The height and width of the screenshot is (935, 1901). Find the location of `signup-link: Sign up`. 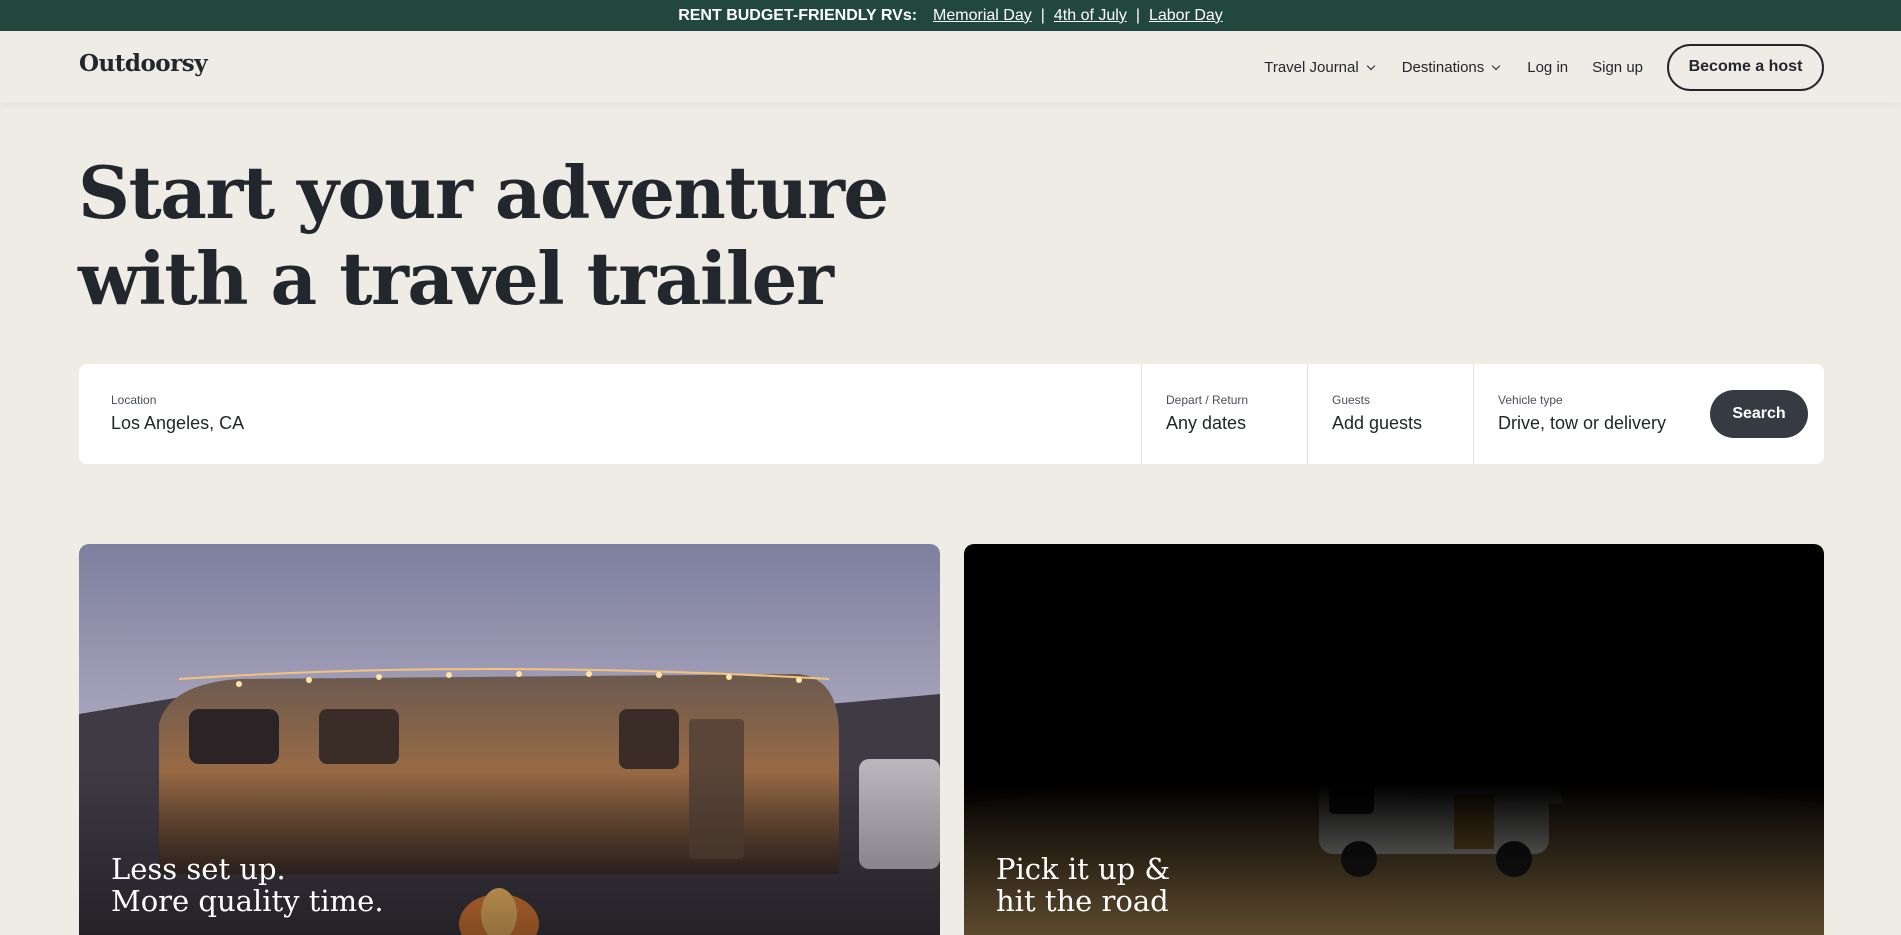

signup-link: Sign up is located at coordinates (1617, 67).